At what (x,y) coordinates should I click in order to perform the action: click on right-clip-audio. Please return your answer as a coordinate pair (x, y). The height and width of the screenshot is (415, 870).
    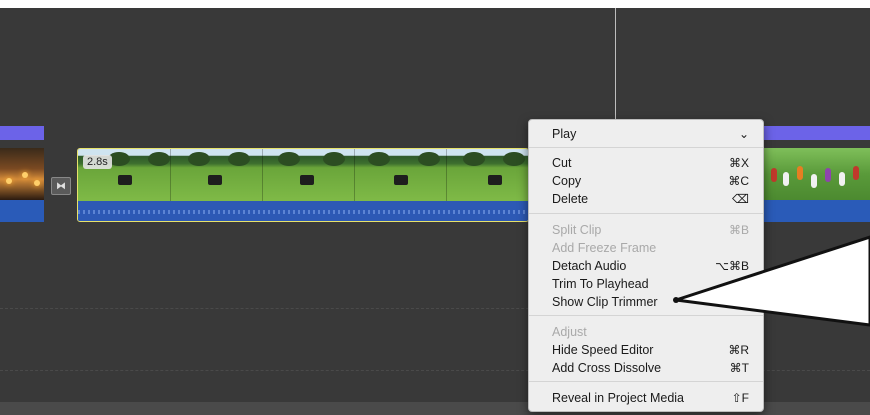
    Looking at the image, I should click on (816, 211).